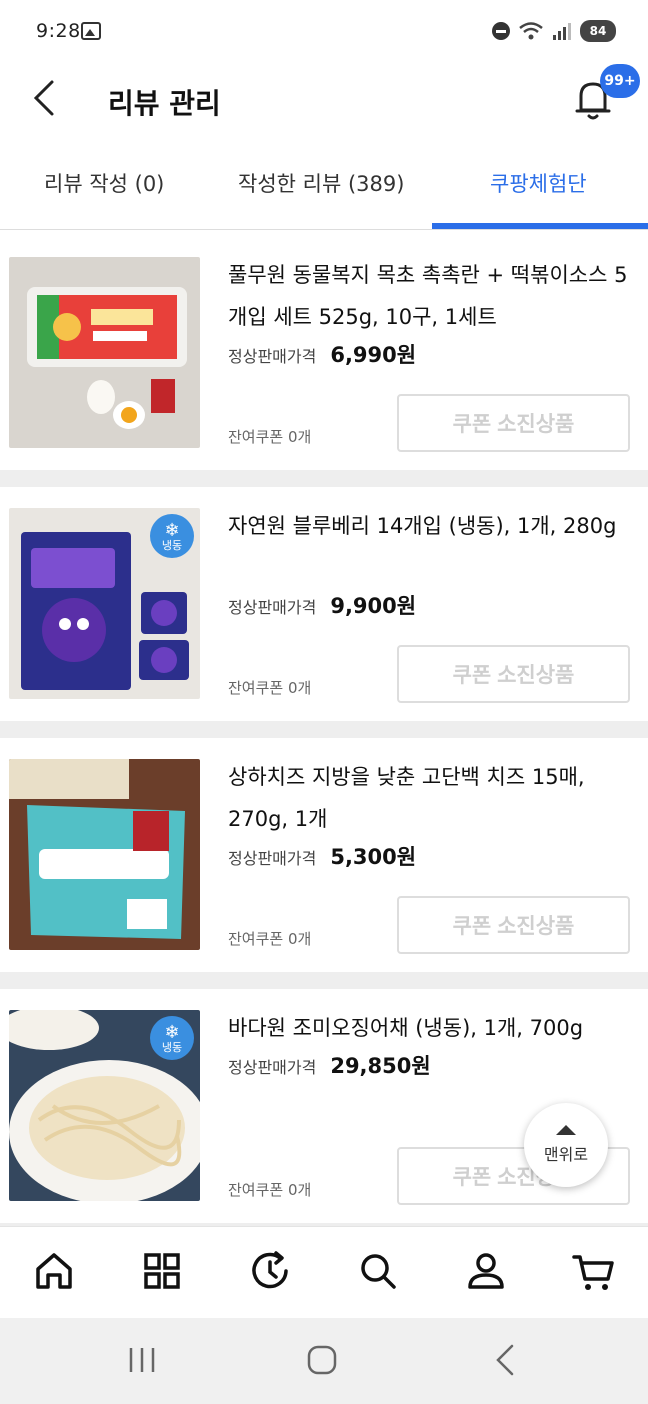 The width and height of the screenshot is (648, 1404). I want to click on do-not-disturb-icon, so click(501, 31).